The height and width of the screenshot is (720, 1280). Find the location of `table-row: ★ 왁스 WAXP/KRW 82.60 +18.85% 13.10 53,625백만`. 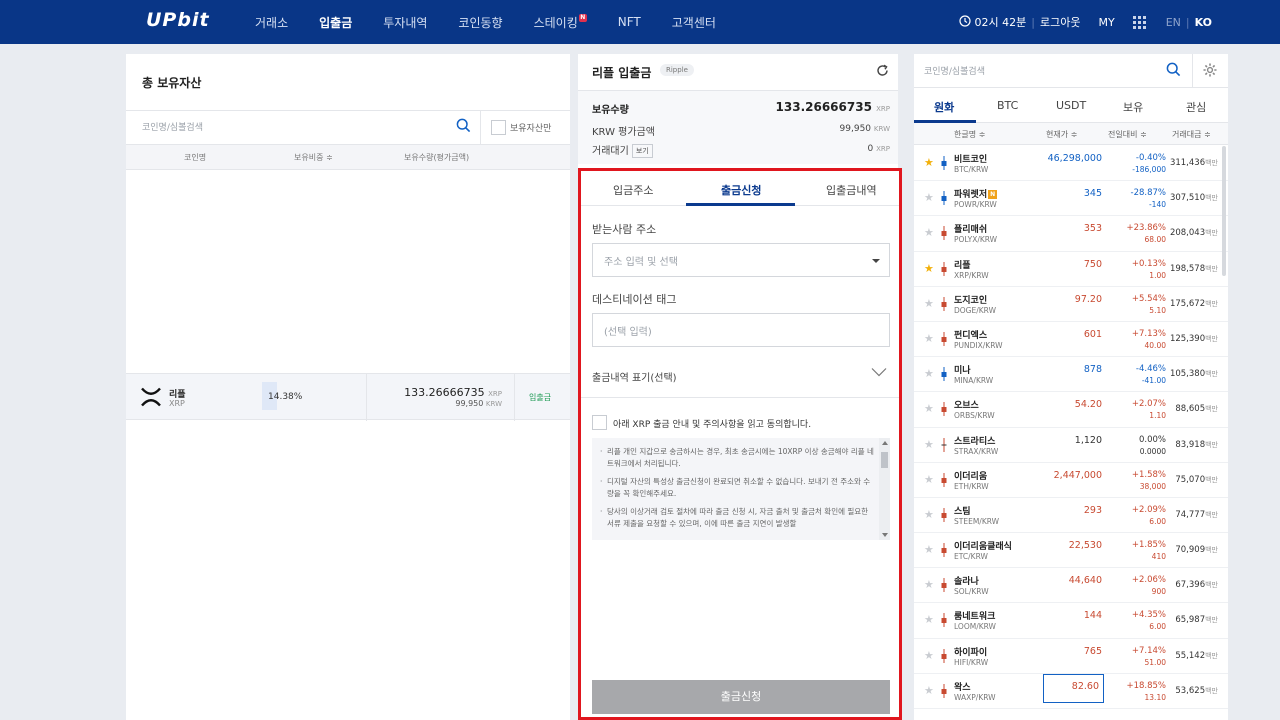

table-row: ★ 왁스 WAXP/KRW 82.60 +18.85% 13.10 53,625백만 is located at coordinates (1071, 691).